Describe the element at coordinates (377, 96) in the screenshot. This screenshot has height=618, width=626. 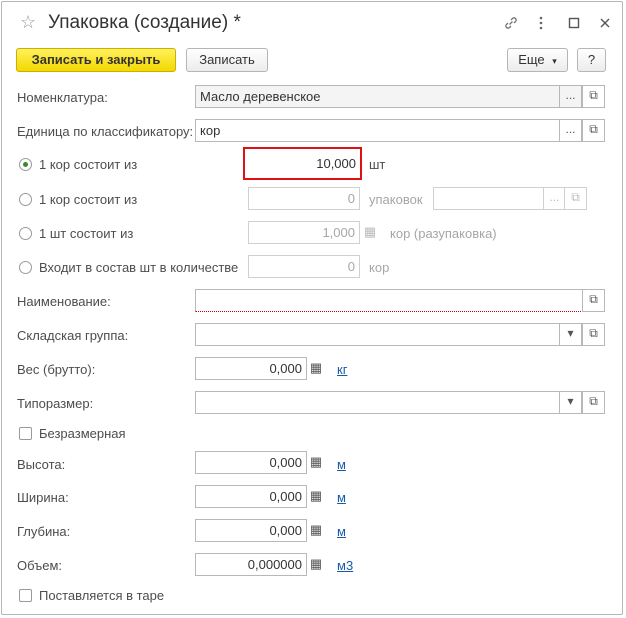
I see `nomenclature-field: Масло деревенское` at that location.